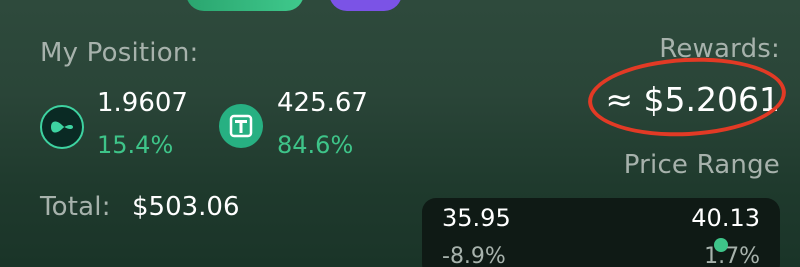 This screenshot has width=800, height=267. I want to click on range-min-price: 35.95, so click(476, 218).